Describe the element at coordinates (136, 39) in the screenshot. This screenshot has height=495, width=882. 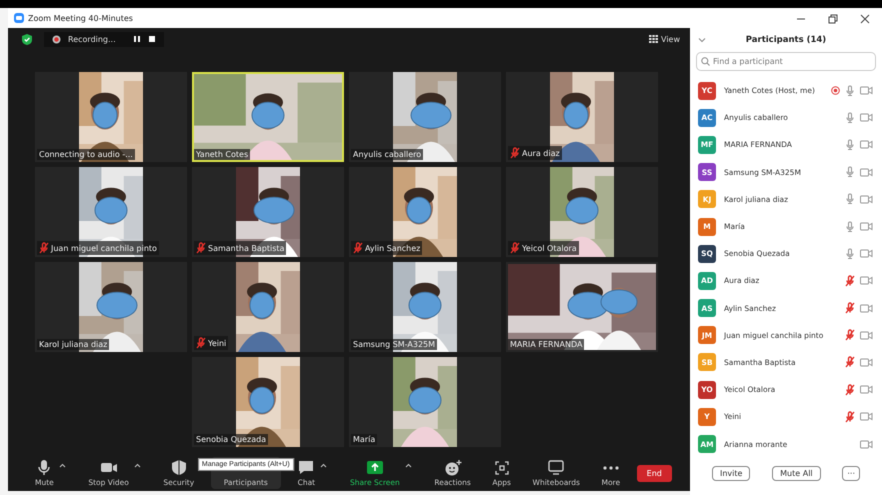
I see `pause-icon` at that location.